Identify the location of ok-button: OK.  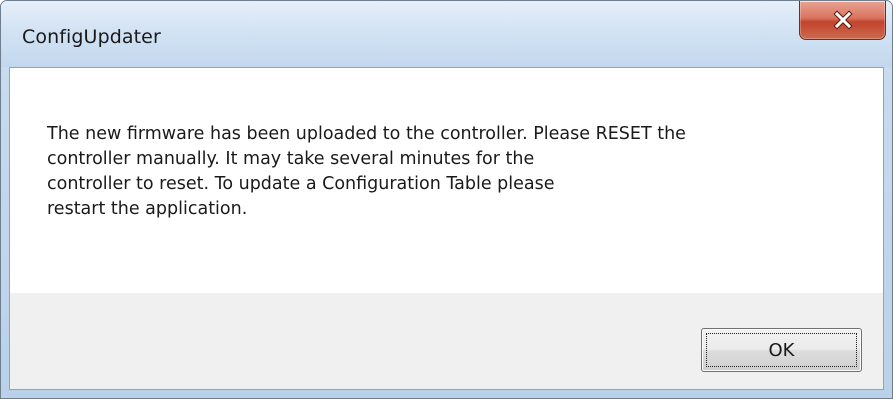
(781, 350).